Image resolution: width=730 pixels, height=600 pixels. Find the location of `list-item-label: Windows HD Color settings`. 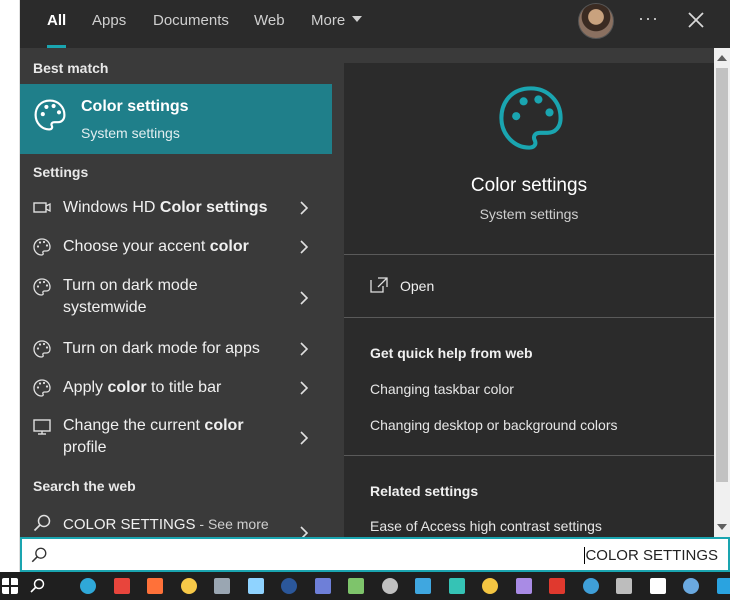

list-item-label: Windows HD Color settings is located at coordinates (165, 207).